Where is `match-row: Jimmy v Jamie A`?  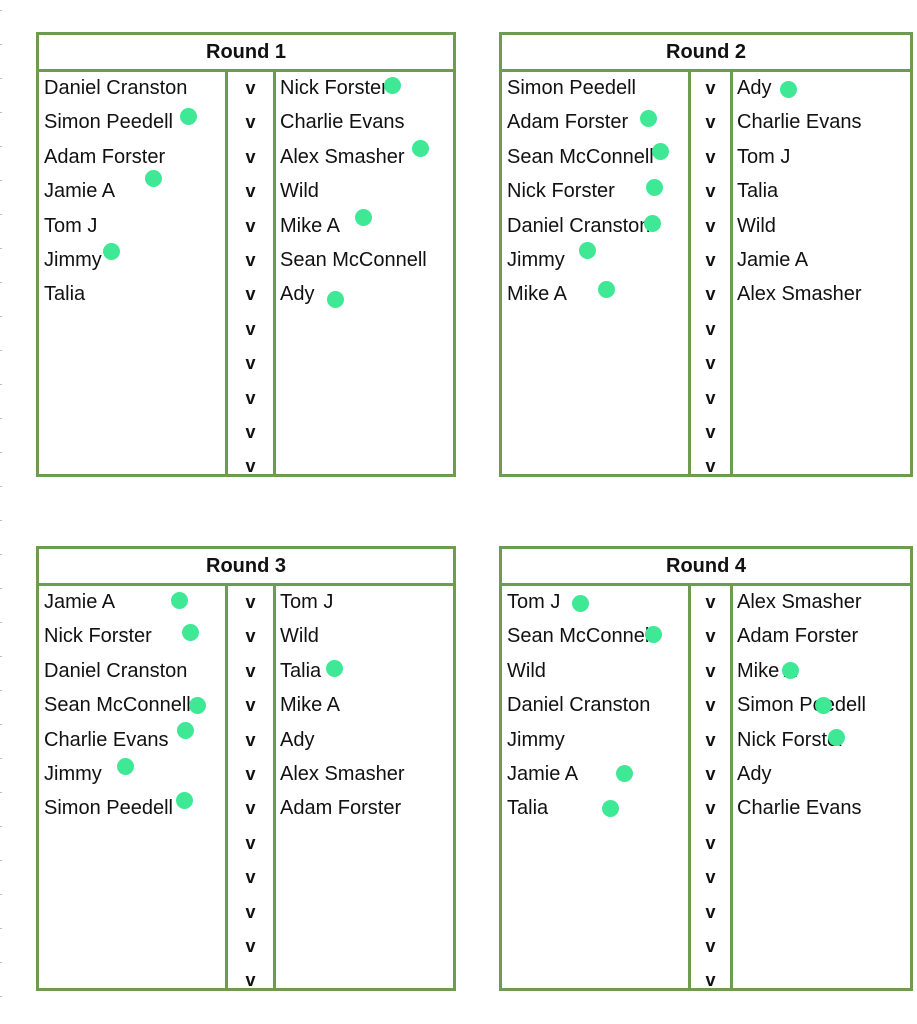
match-row: Jimmy v Jamie A is located at coordinates (706, 260).